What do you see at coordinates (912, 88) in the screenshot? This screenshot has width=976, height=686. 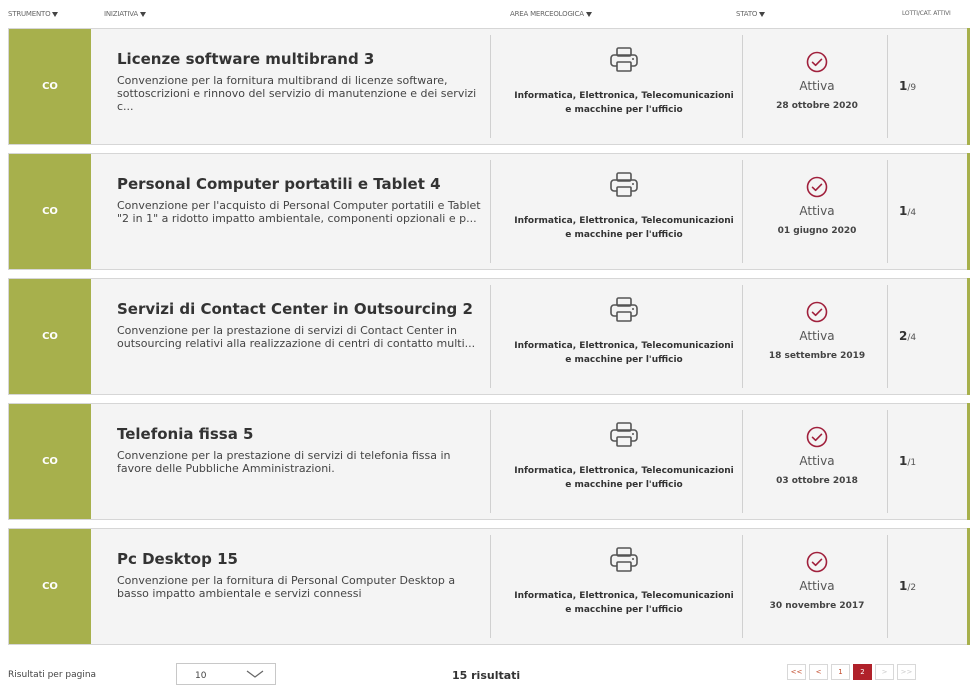 I see `lotti-total: /9` at bounding box center [912, 88].